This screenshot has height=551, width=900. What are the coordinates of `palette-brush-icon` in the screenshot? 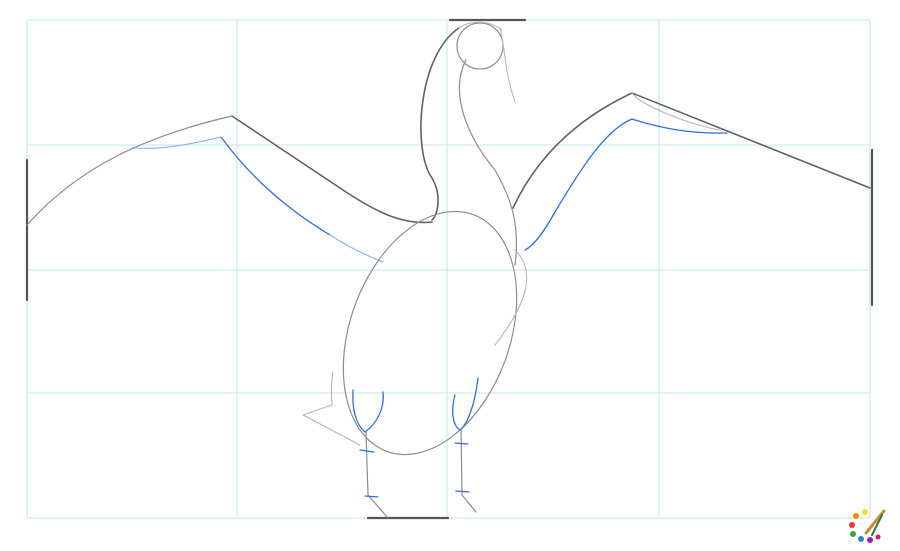 It's located at (867, 525).